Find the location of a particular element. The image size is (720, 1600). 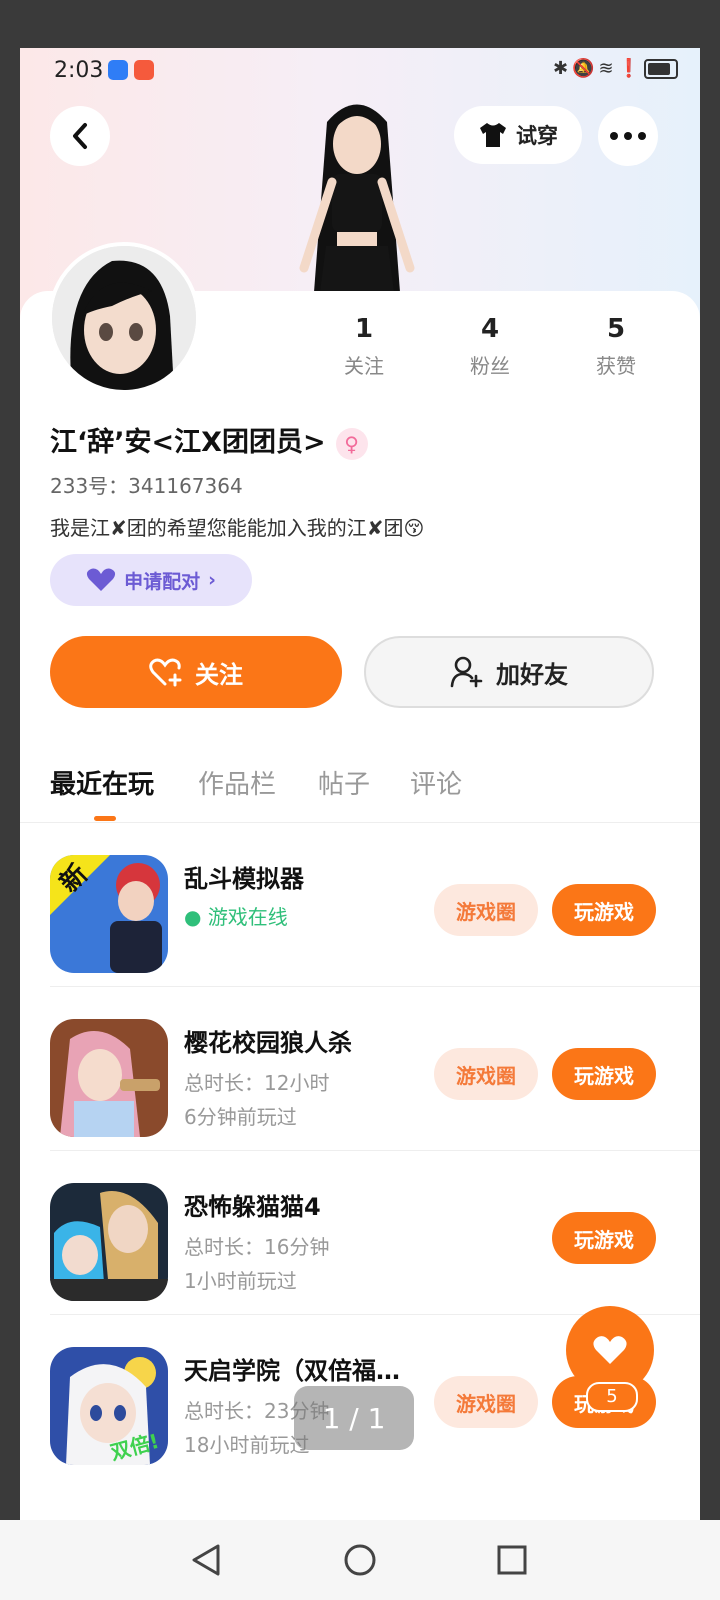

alert-icon: ❗ is located at coordinates (630, 68).